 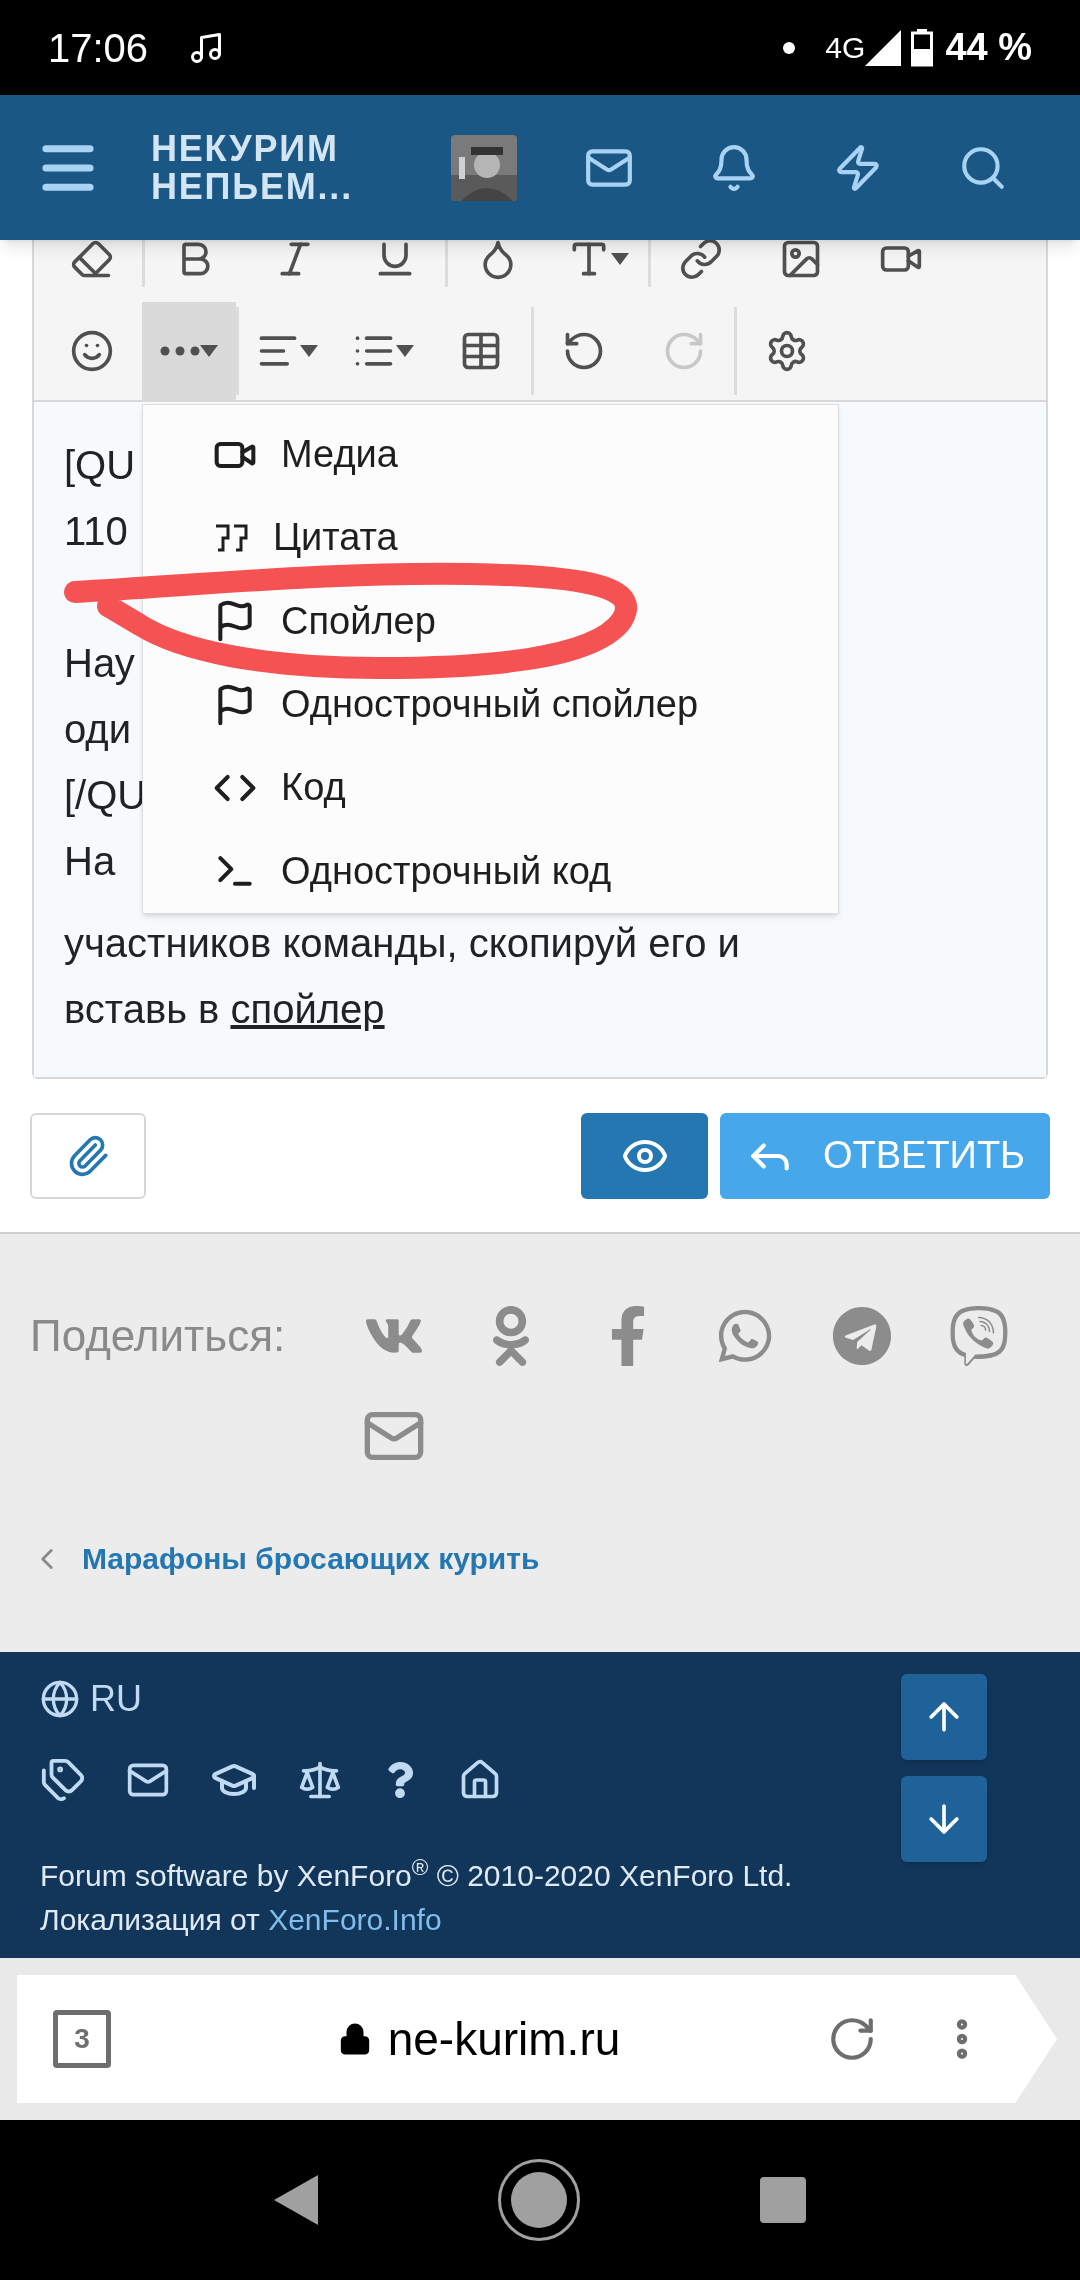 I want to click on tags-icon, so click(x=63, y=1780).